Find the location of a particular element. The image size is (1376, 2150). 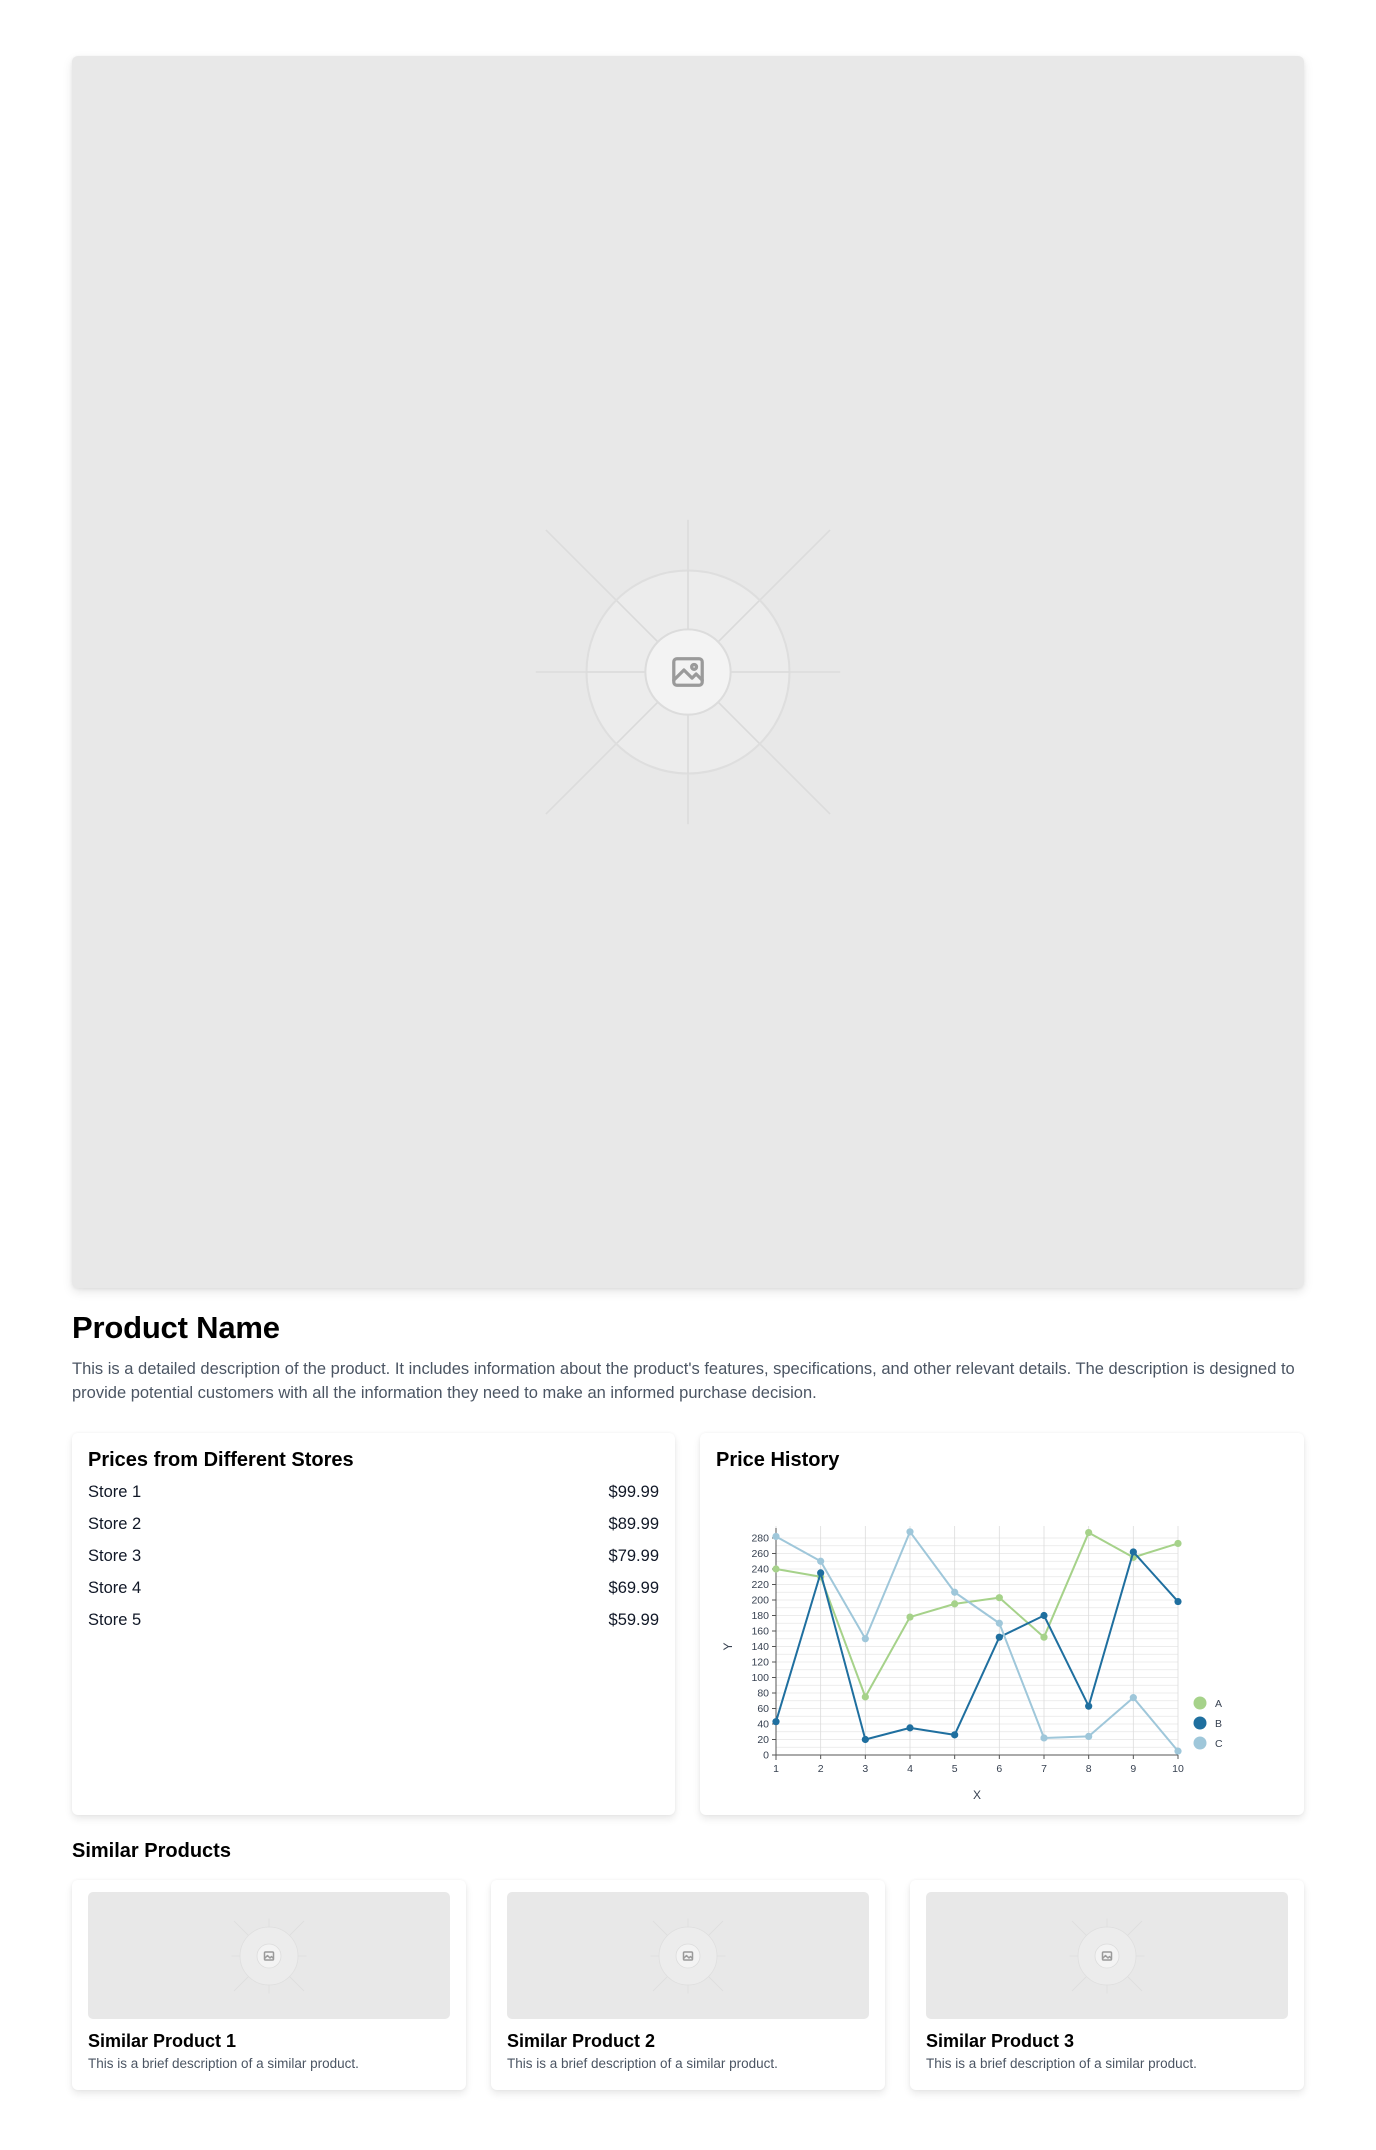

store-price: $69.99 is located at coordinates (633, 1588).